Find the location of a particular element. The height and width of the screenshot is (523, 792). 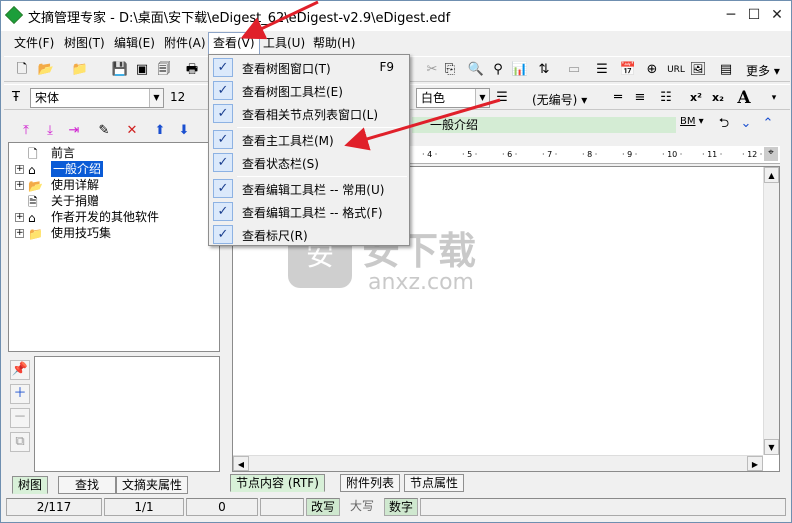

tab-tree: 树图 is located at coordinates (30, 485).